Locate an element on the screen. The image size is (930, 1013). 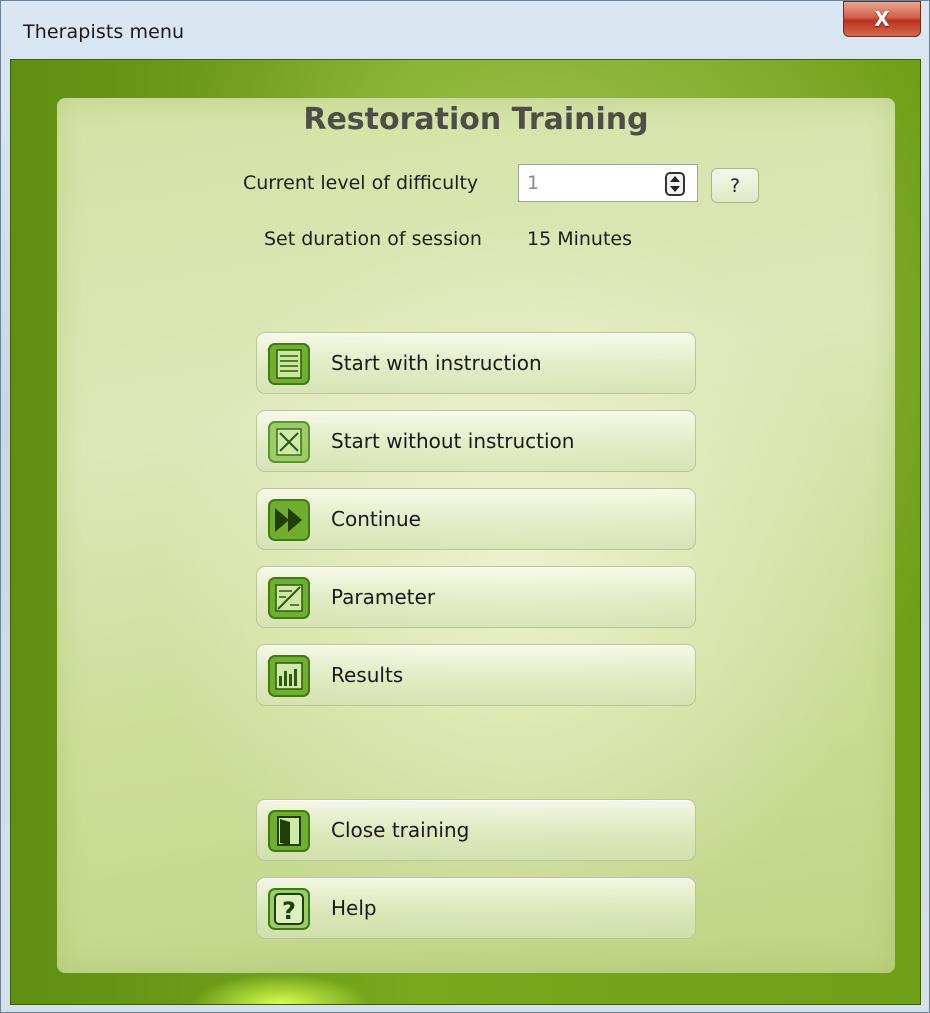
question-mark-icon: ? is located at coordinates (289, 909).